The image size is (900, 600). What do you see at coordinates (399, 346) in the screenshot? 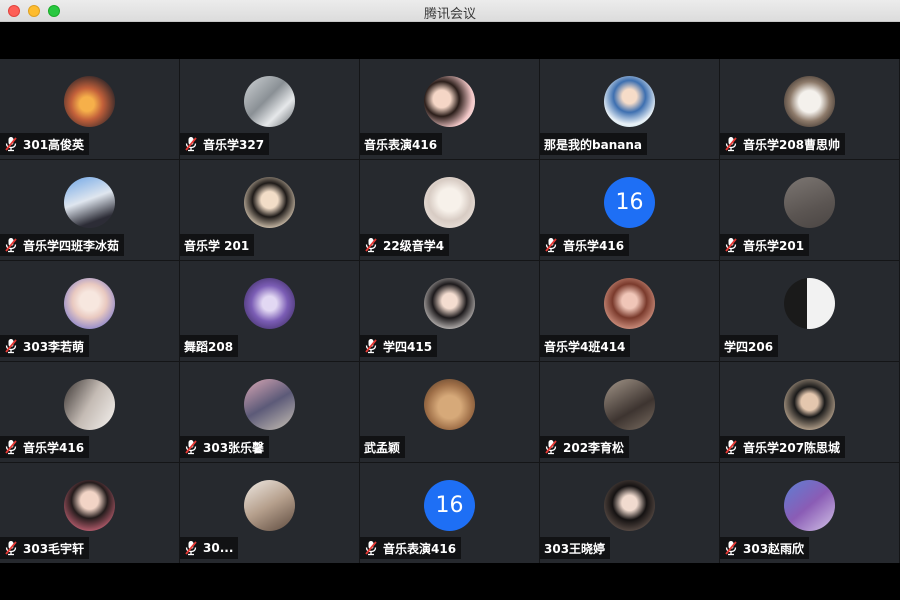
I see `participant-nameplate: 学四415` at bounding box center [399, 346].